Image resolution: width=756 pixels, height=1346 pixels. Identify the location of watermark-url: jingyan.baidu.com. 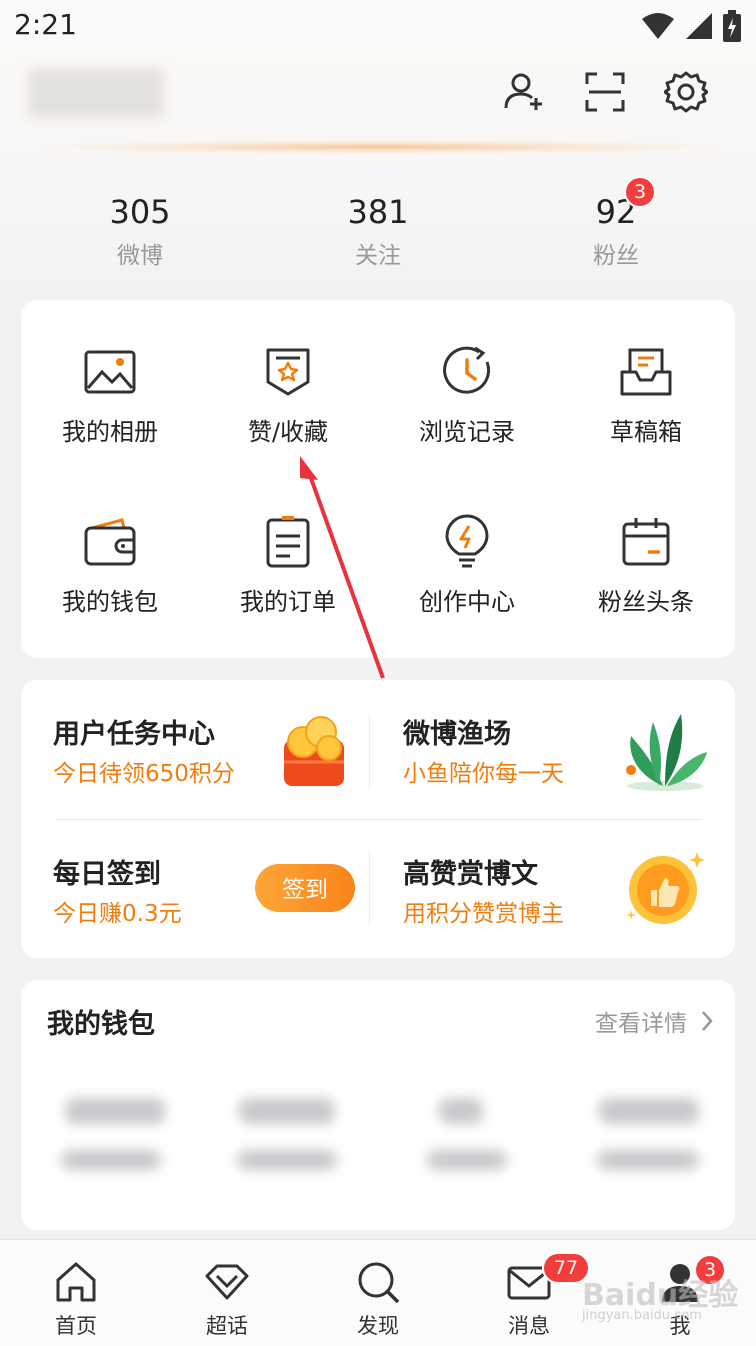
(642, 1315).